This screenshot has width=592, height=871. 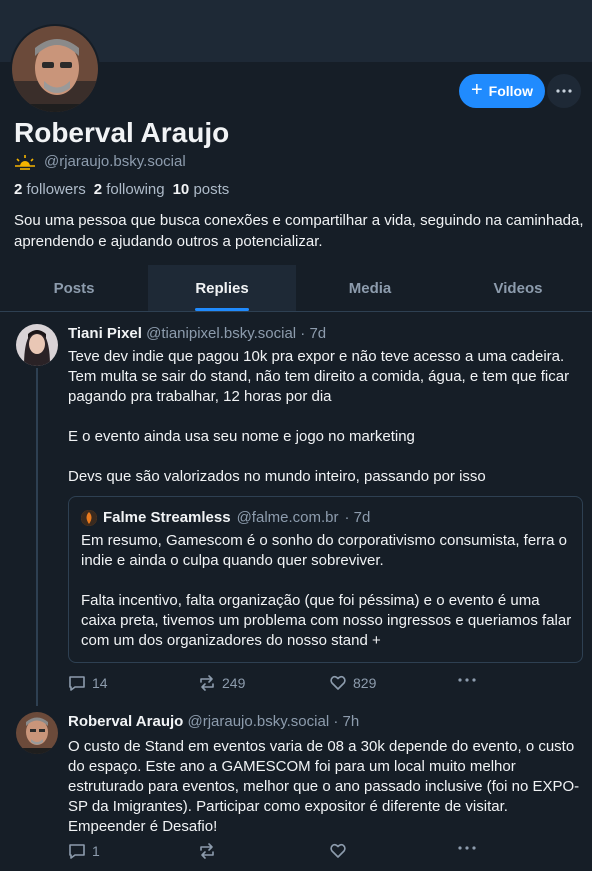 What do you see at coordinates (98, 189) in the screenshot?
I see `following-count: 2` at bounding box center [98, 189].